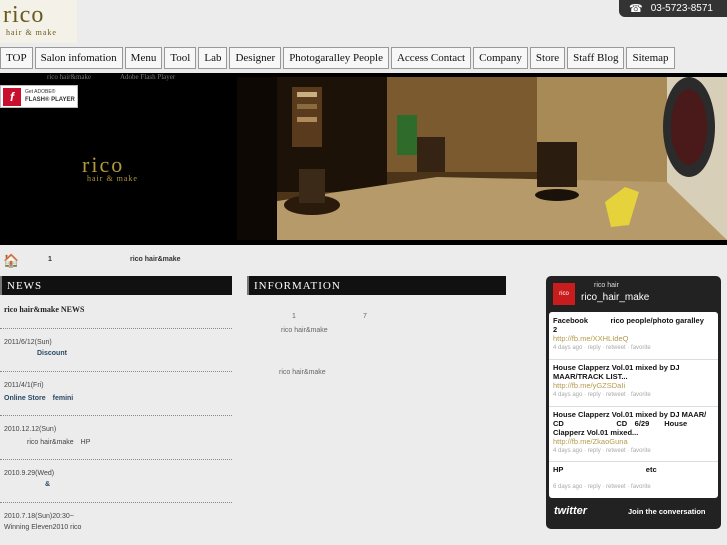 This screenshot has width=727, height=545. Describe the element at coordinates (44, 309) in the screenshot. I see `news-title: rico hair&make NEWS` at that location.